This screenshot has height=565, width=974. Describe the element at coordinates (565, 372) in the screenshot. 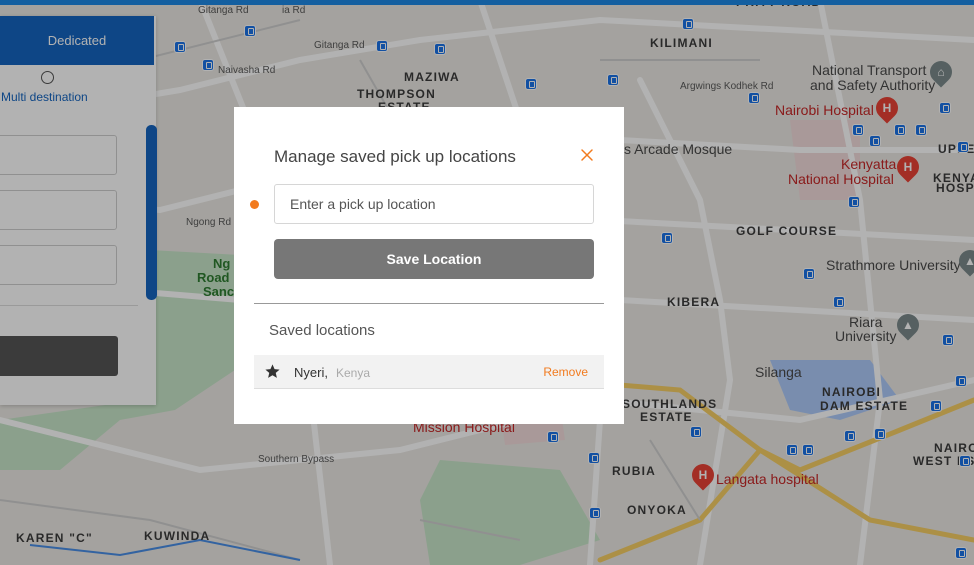

I see `remove-location-link: Remove` at that location.